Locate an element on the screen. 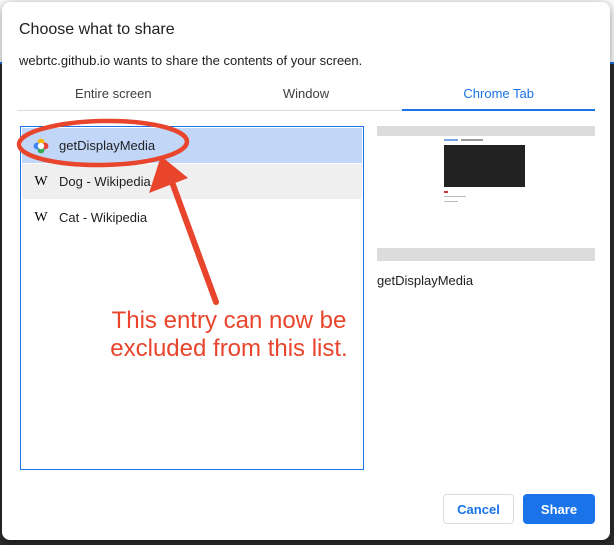 This screenshot has width=614, height=545. dialog-title: Choose what to share is located at coordinates (97, 29).